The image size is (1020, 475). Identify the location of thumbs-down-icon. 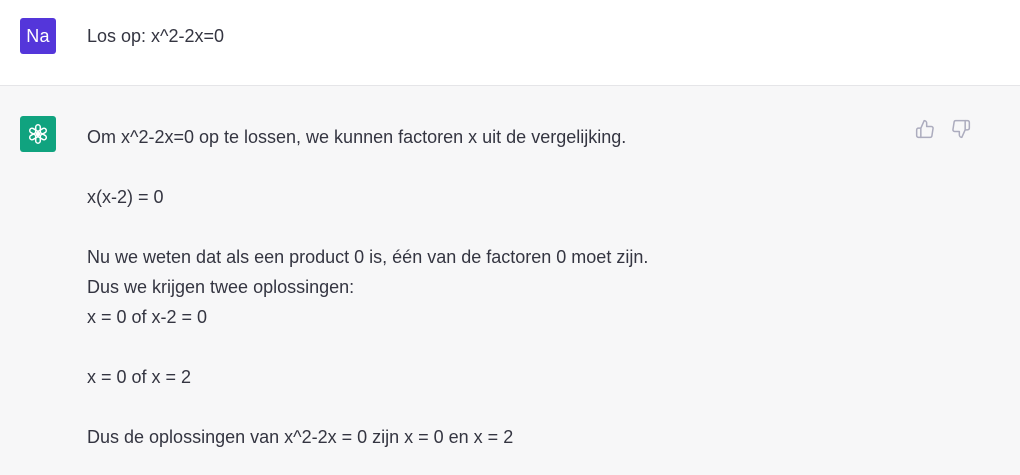
(961, 129).